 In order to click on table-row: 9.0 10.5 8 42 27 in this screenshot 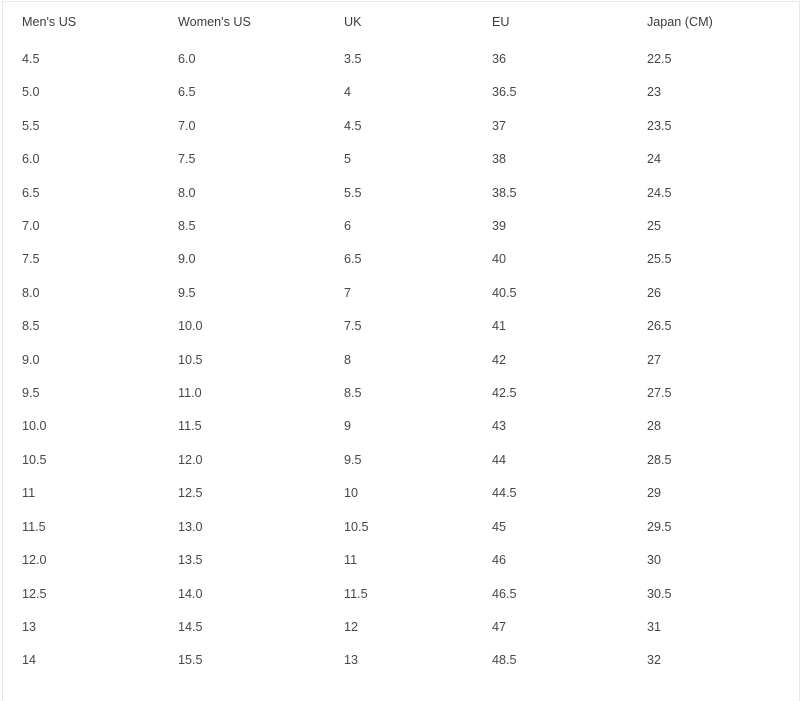, I will do `click(401, 360)`.